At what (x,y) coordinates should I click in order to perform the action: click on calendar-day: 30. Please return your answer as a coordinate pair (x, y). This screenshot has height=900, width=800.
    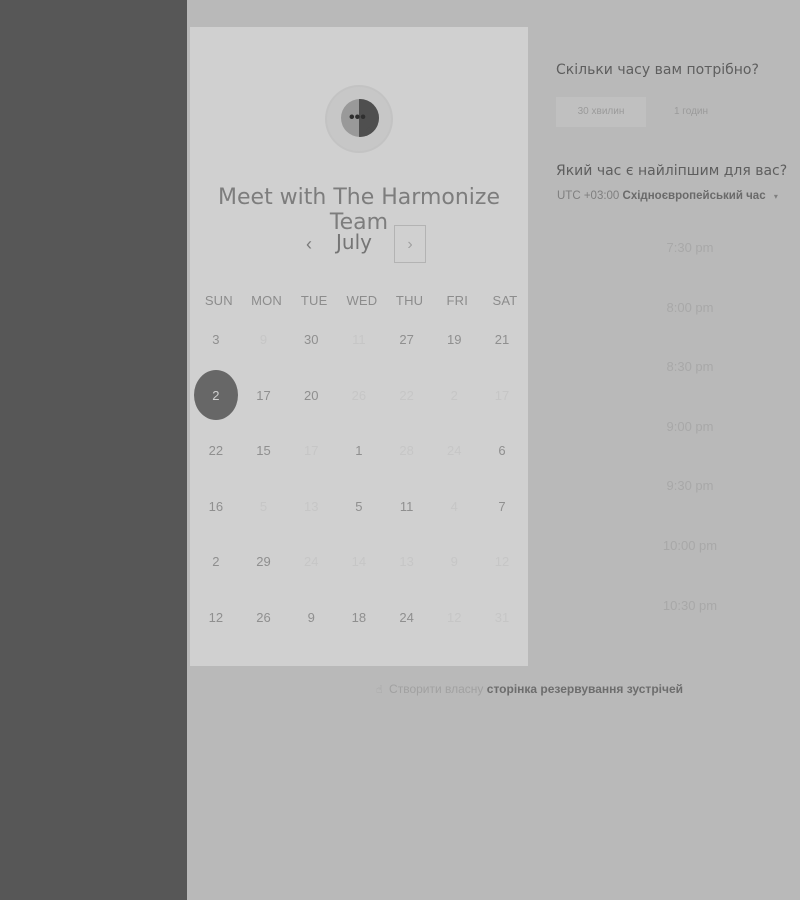
    Looking at the image, I should click on (311, 340).